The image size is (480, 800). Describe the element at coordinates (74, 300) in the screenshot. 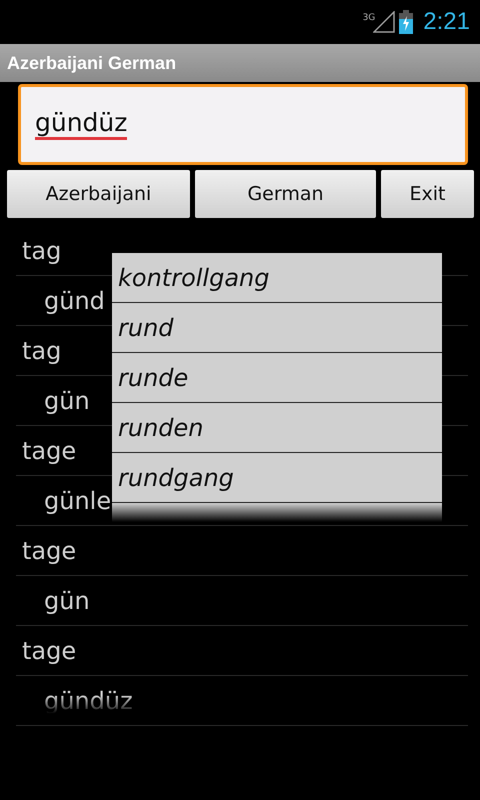

I see `translation-text: günd` at that location.